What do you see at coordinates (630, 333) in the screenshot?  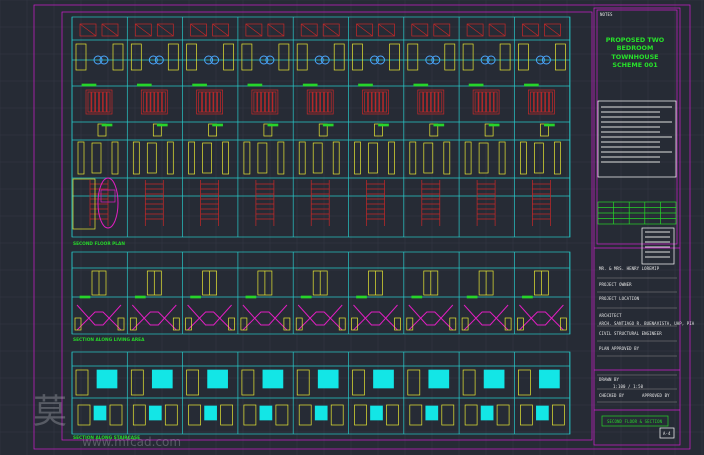 I see `engineer-label: CIVIL STRUCTURAL ENGINEER` at bounding box center [630, 333].